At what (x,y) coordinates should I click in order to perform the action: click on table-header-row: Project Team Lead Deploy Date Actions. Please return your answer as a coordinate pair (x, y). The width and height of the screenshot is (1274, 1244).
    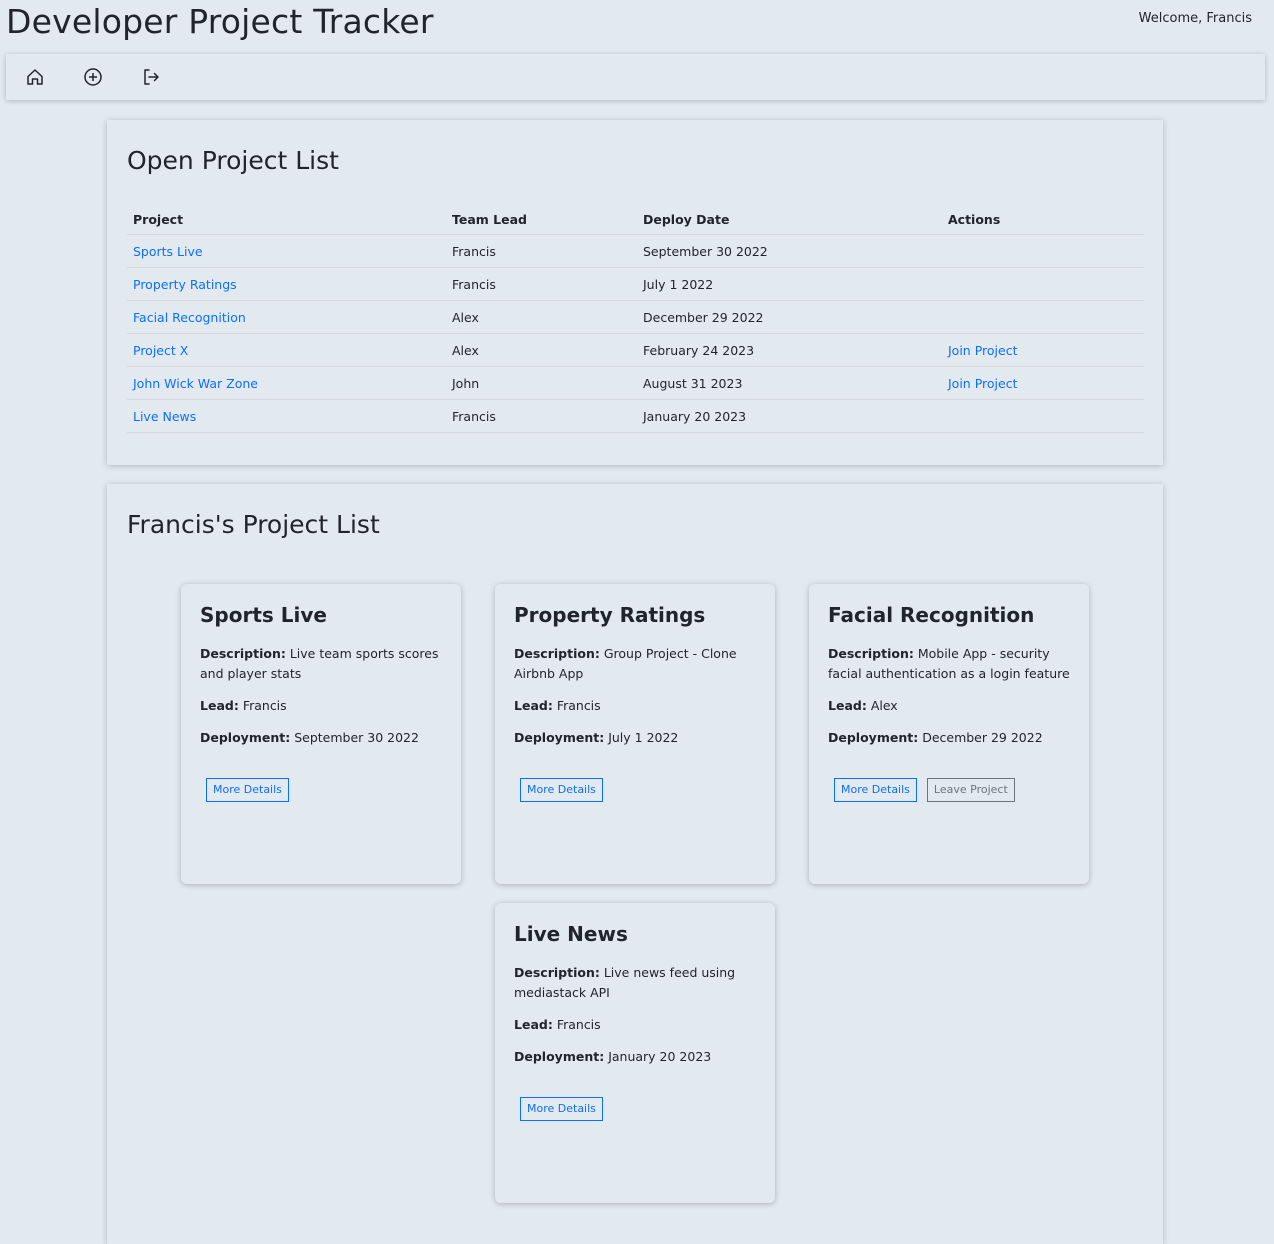
    Looking at the image, I should click on (635, 220).